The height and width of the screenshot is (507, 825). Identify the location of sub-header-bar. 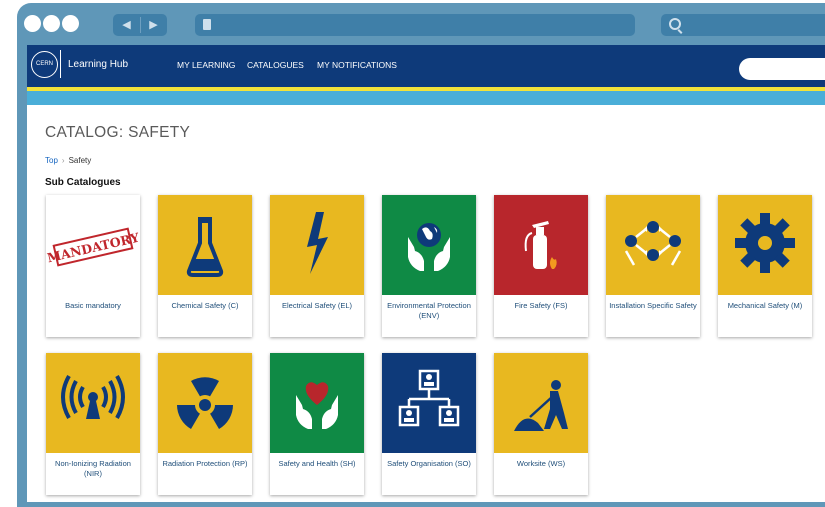
(426, 98).